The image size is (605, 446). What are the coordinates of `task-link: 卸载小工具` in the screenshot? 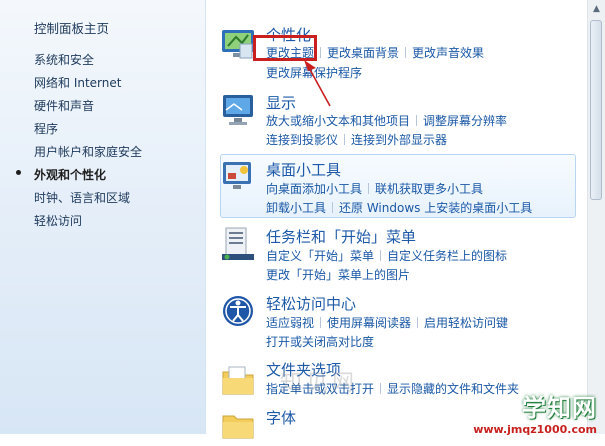 It's located at (296, 208).